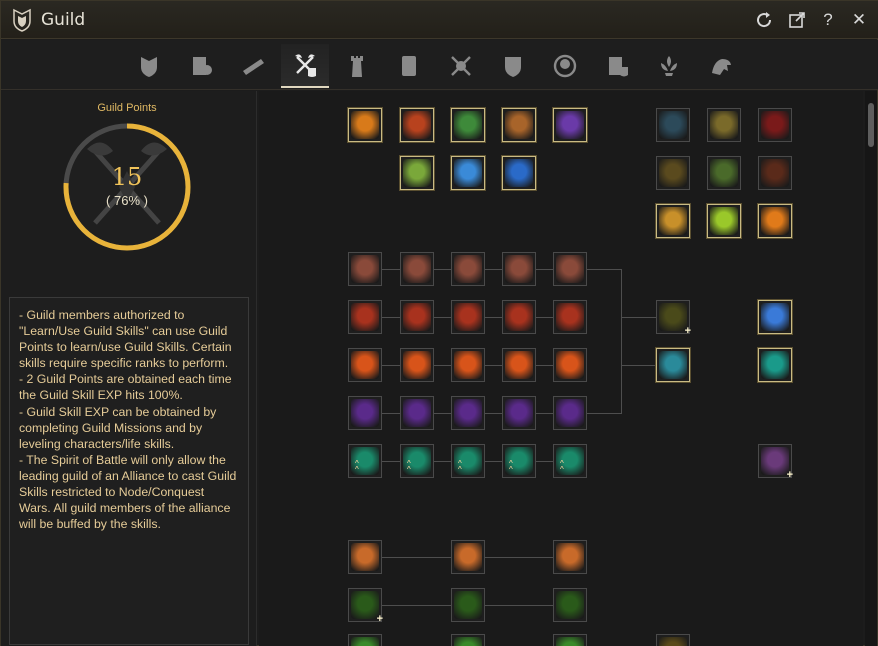 This screenshot has height=646, width=878. What do you see at coordinates (859, 20) in the screenshot?
I see `close-button: ✕` at bounding box center [859, 20].